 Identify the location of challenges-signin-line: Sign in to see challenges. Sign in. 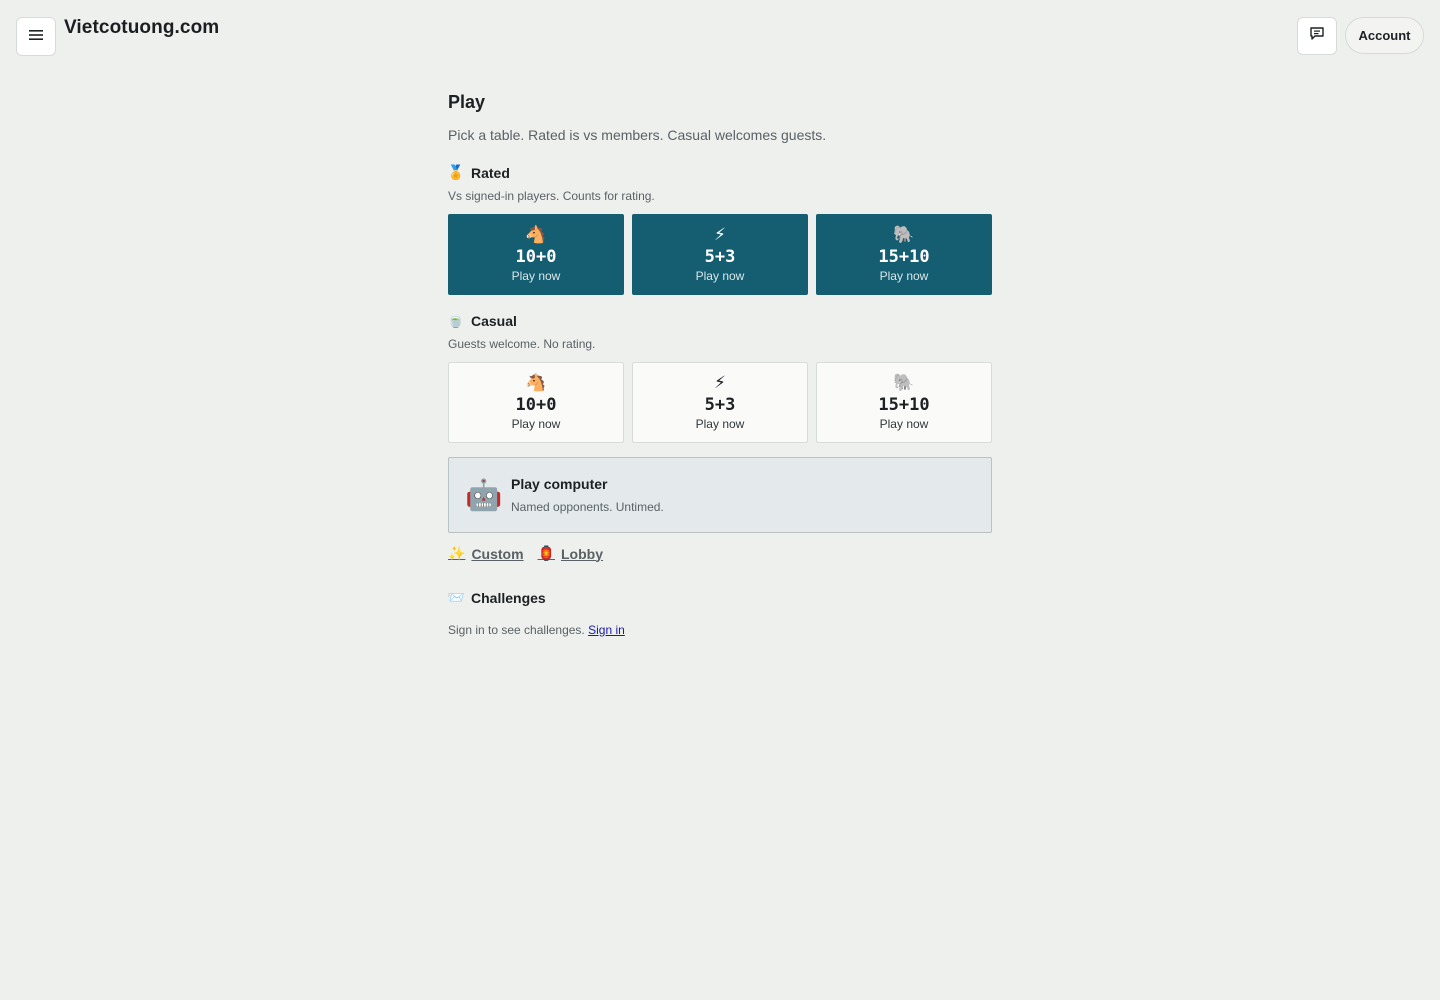
(536, 630).